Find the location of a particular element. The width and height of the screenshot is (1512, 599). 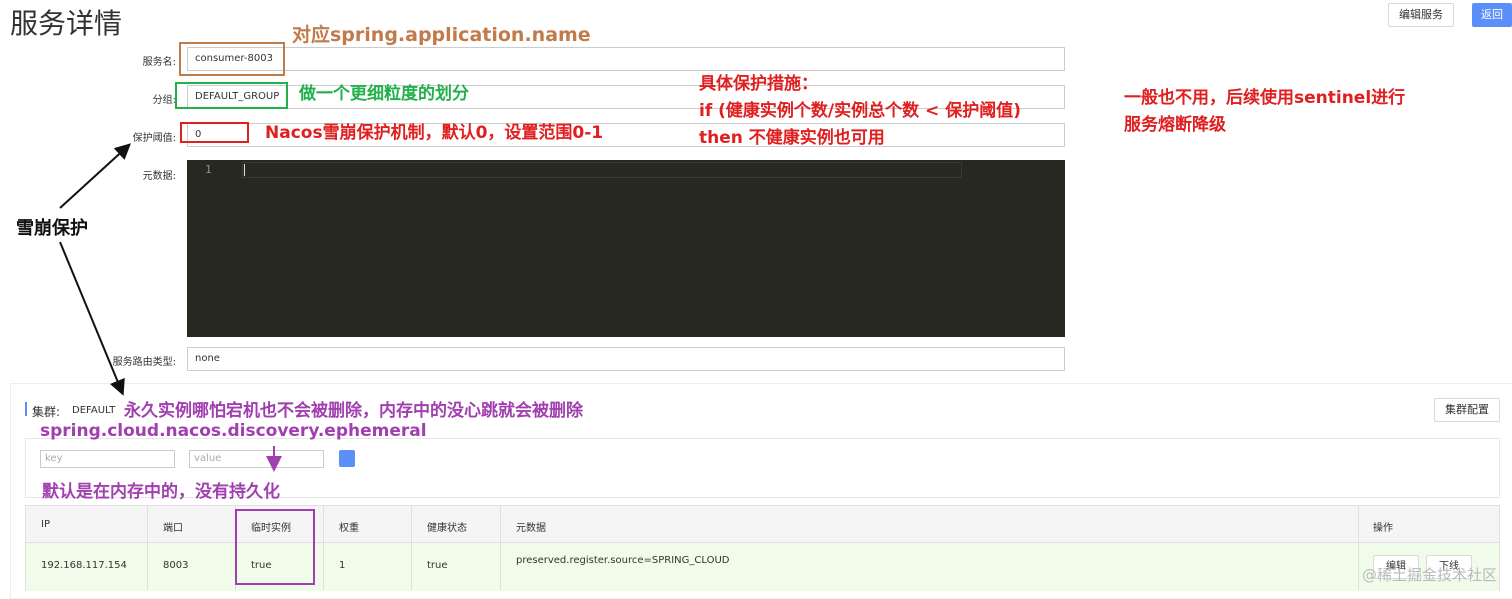

arrow-to-cluster is located at coordinates (92, 318).